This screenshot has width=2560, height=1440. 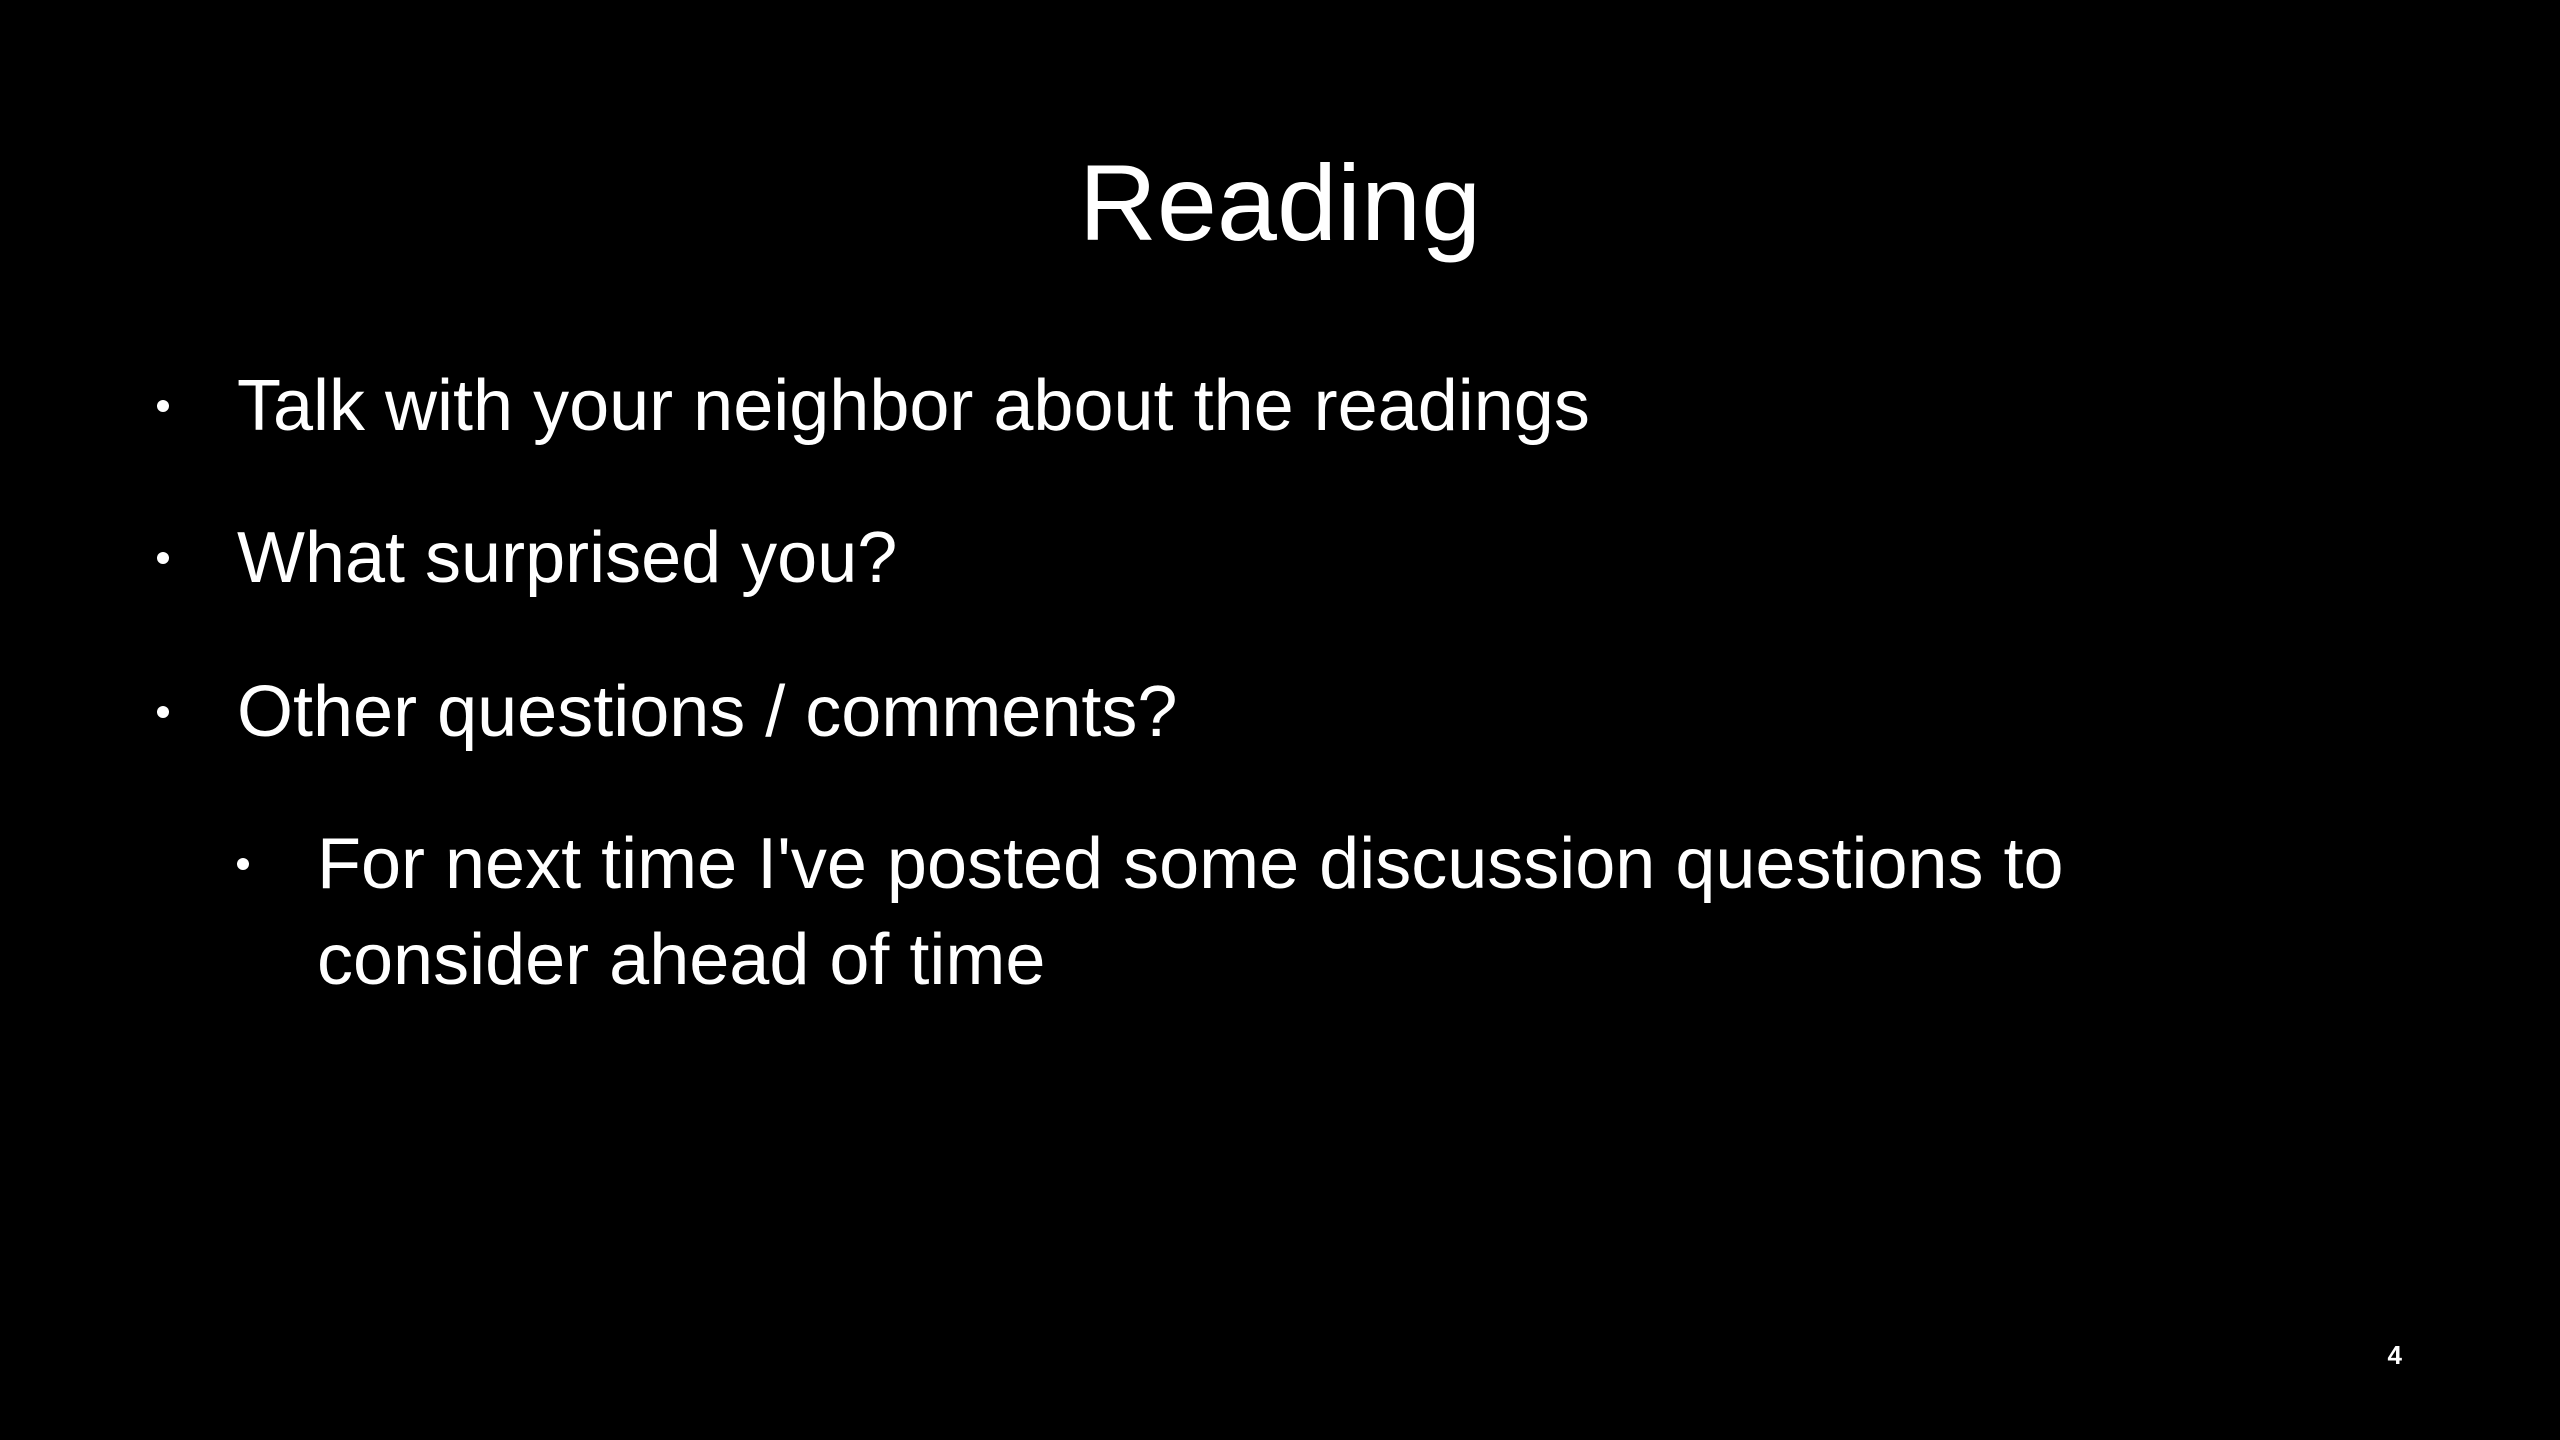 What do you see at coordinates (567, 558) in the screenshot?
I see `bullet-text: What surprised you?` at bounding box center [567, 558].